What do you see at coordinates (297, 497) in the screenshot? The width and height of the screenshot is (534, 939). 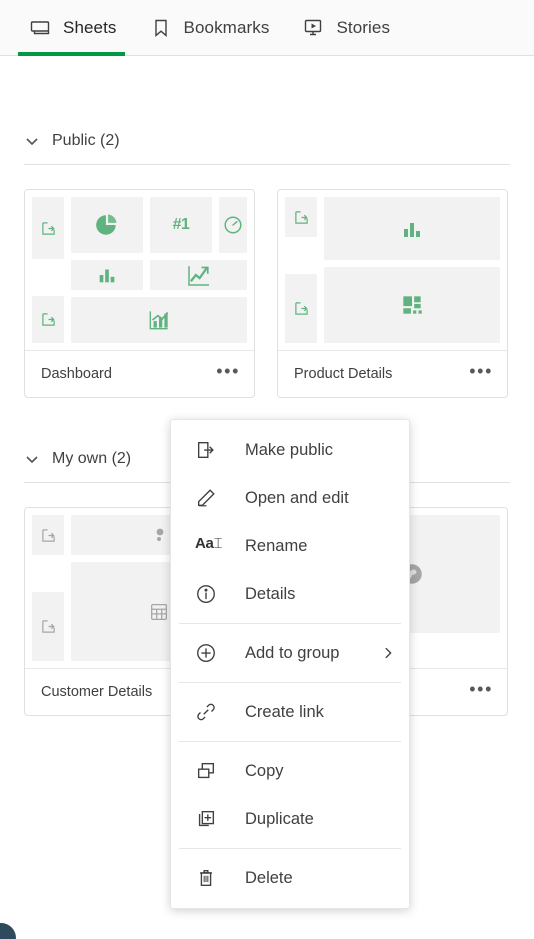 I see `menu-item-label: Open and edit` at bounding box center [297, 497].